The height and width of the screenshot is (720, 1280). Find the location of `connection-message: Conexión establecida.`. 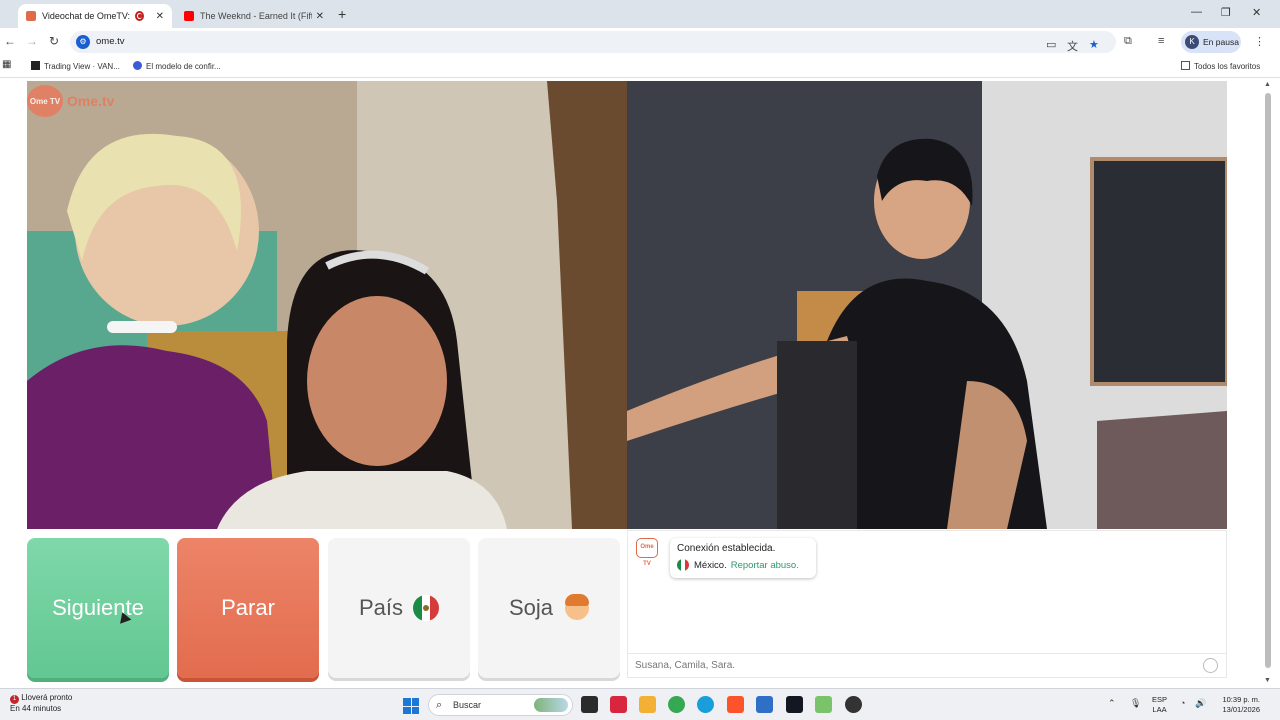

connection-message: Conexión establecida. is located at coordinates (726, 548).